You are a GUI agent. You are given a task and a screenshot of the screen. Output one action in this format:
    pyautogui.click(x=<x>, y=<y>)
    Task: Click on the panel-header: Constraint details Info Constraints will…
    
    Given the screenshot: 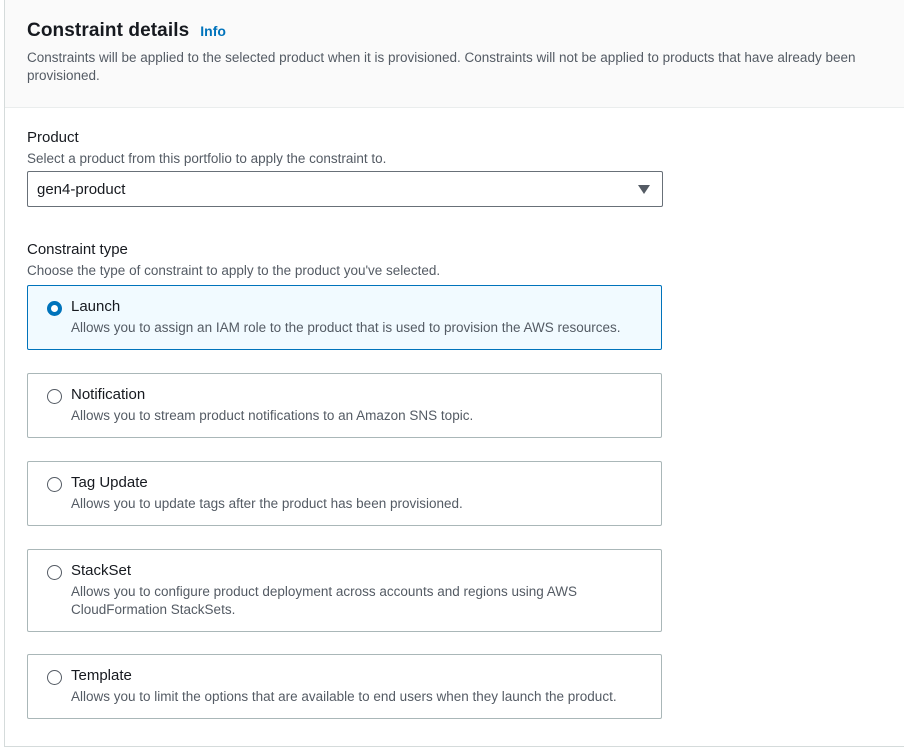 What is the action you would take?
    pyautogui.click(x=454, y=54)
    